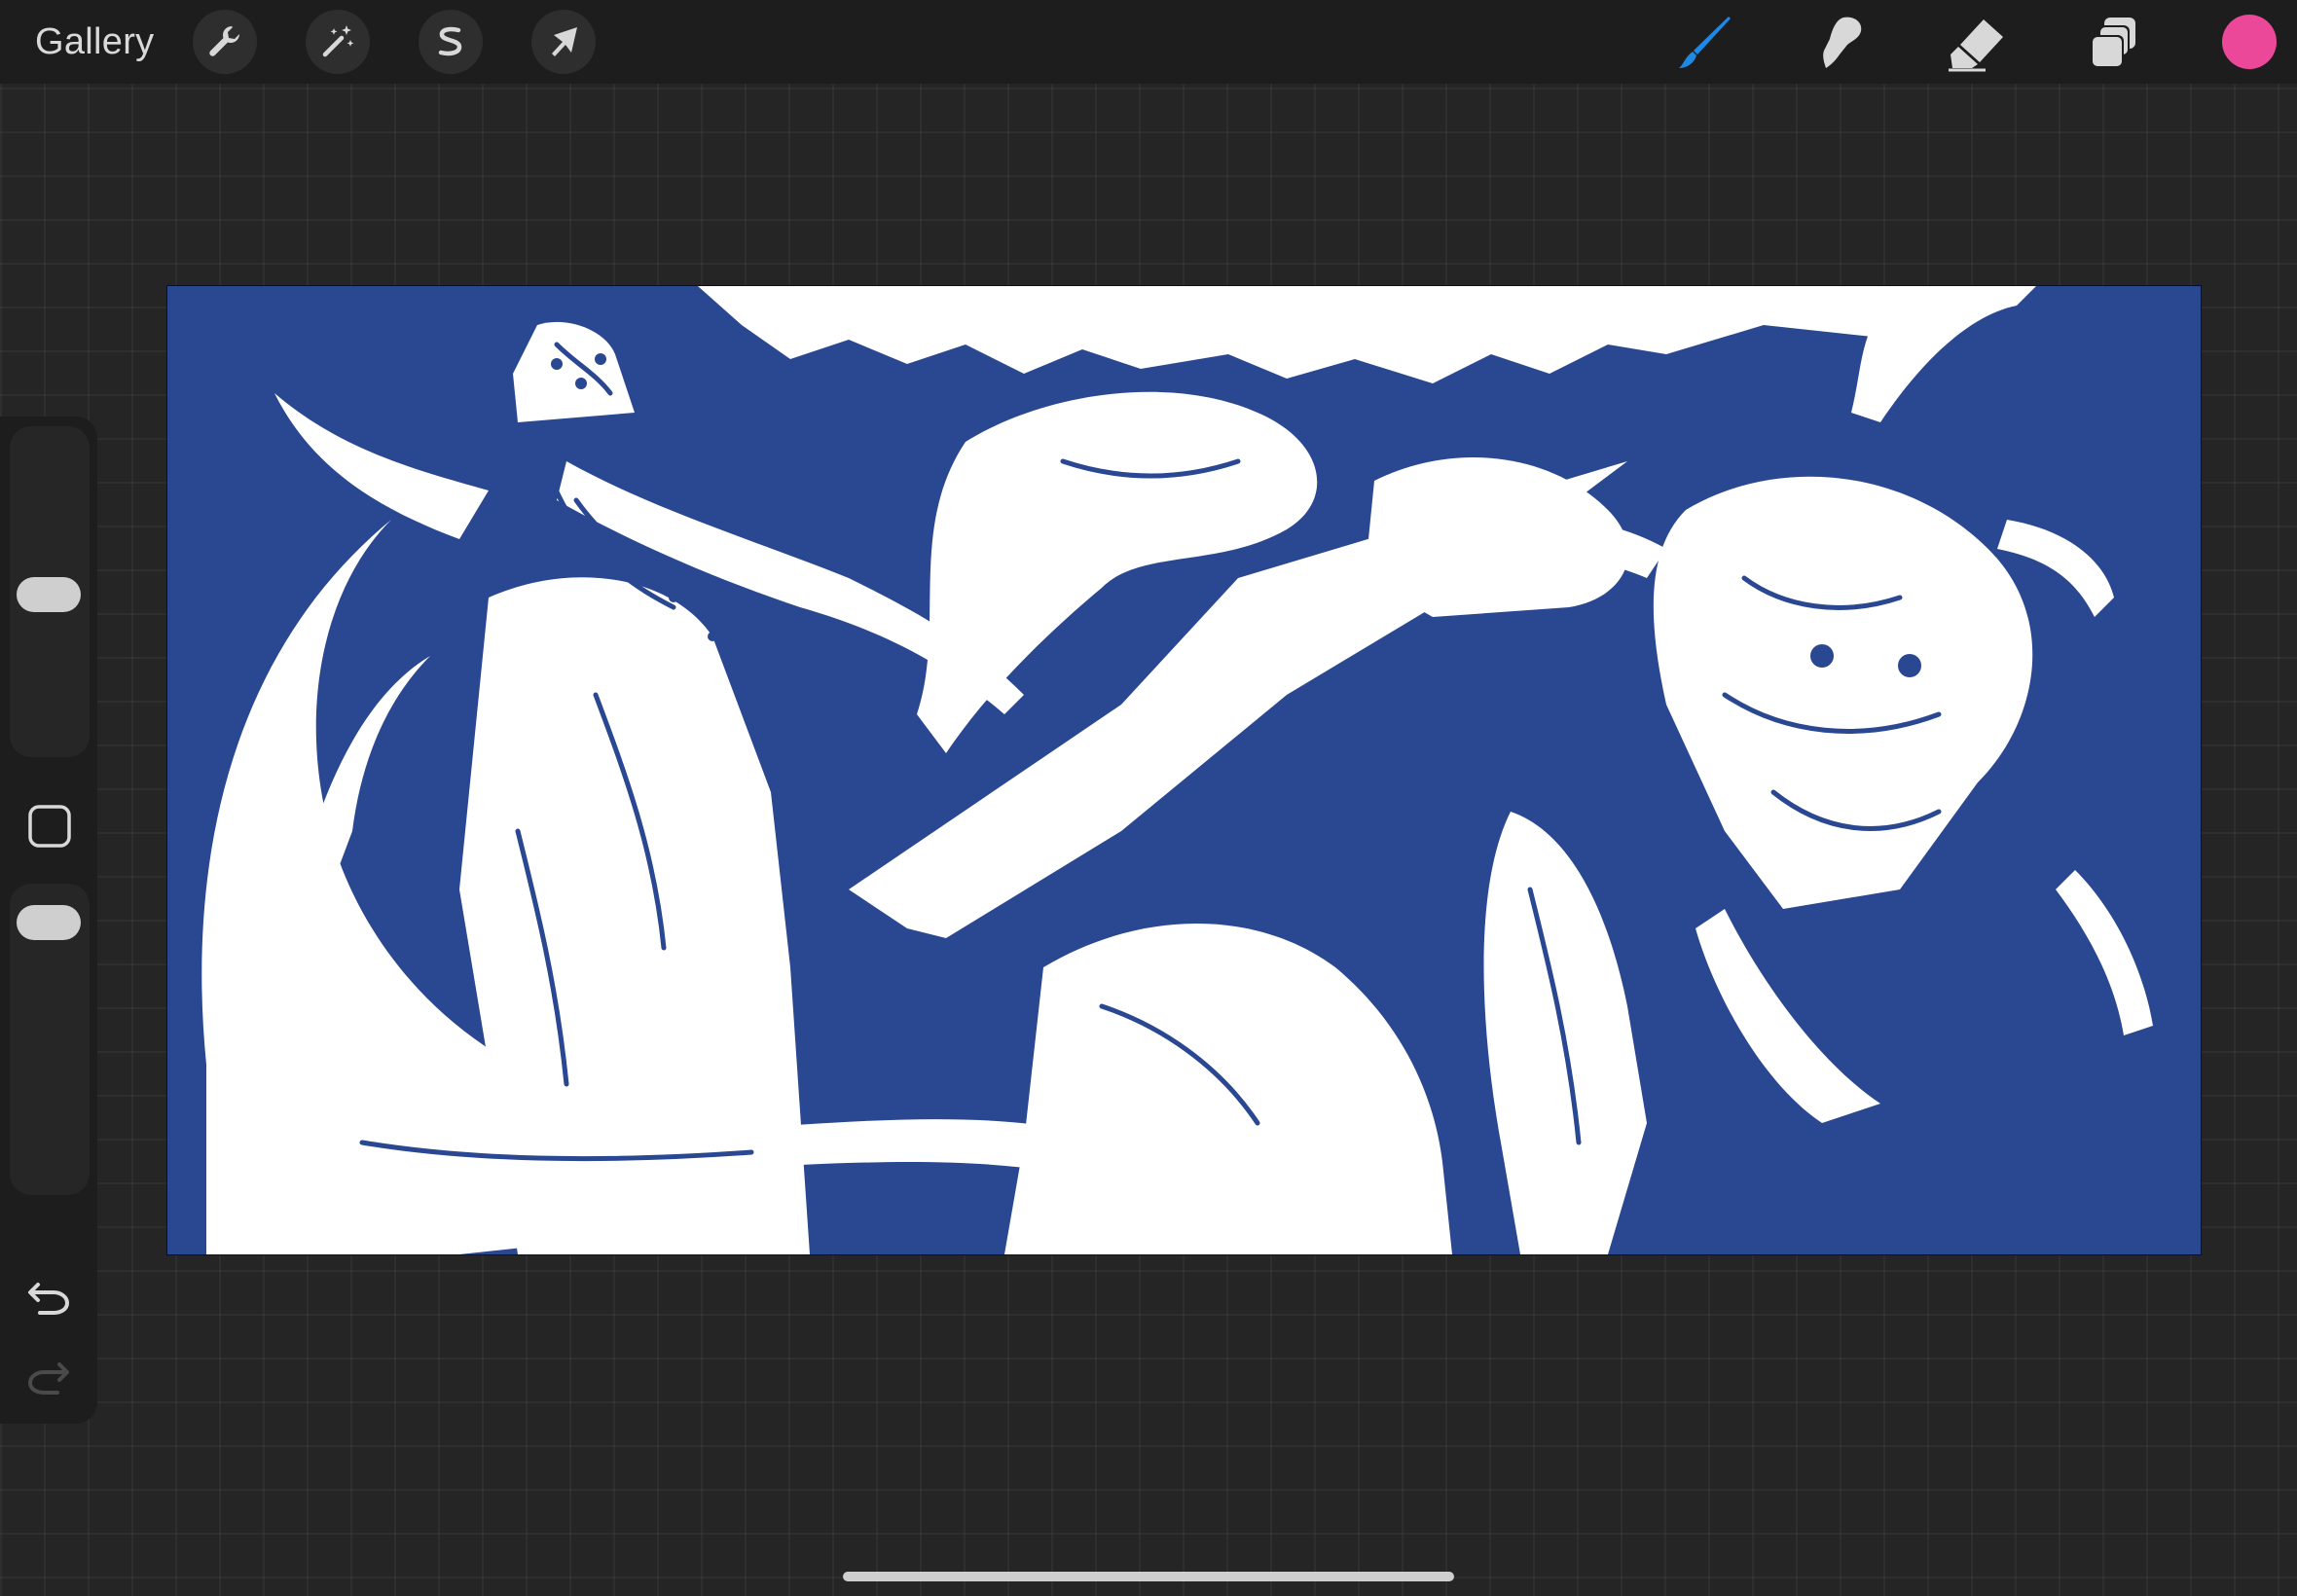  What do you see at coordinates (49, 826) in the screenshot?
I see `modify-square-icon` at bounding box center [49, 826].